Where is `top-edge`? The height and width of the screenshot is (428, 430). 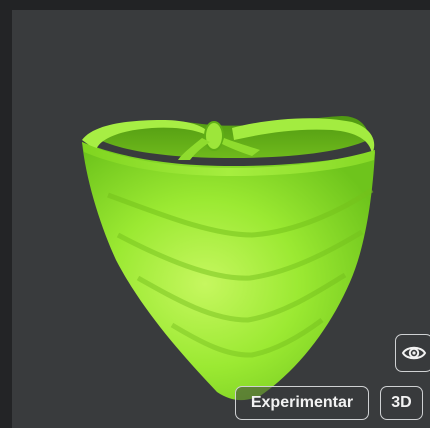 top-edge is located at coordinates (215, 5).